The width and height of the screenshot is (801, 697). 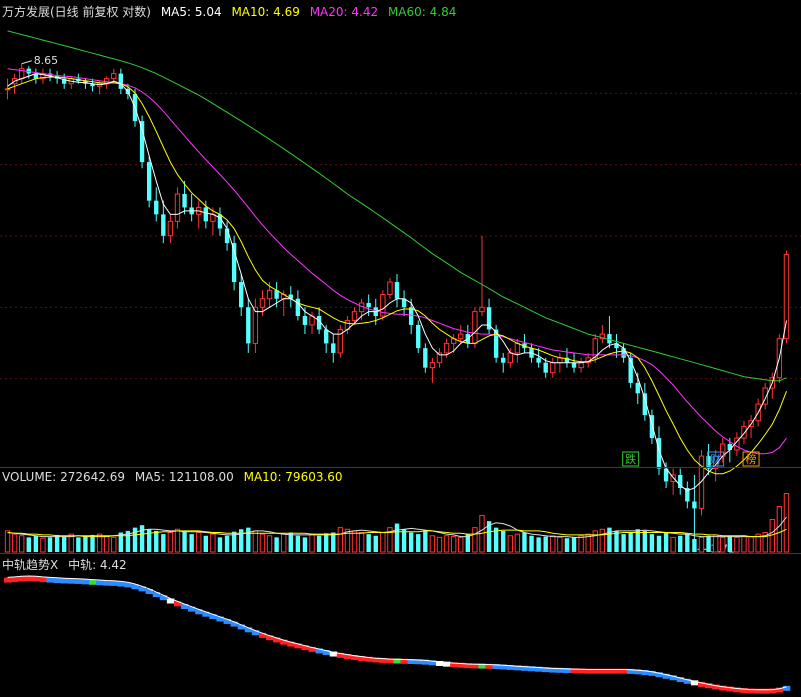 I want to click on trend-segment-green, so click(x=92, y=582).